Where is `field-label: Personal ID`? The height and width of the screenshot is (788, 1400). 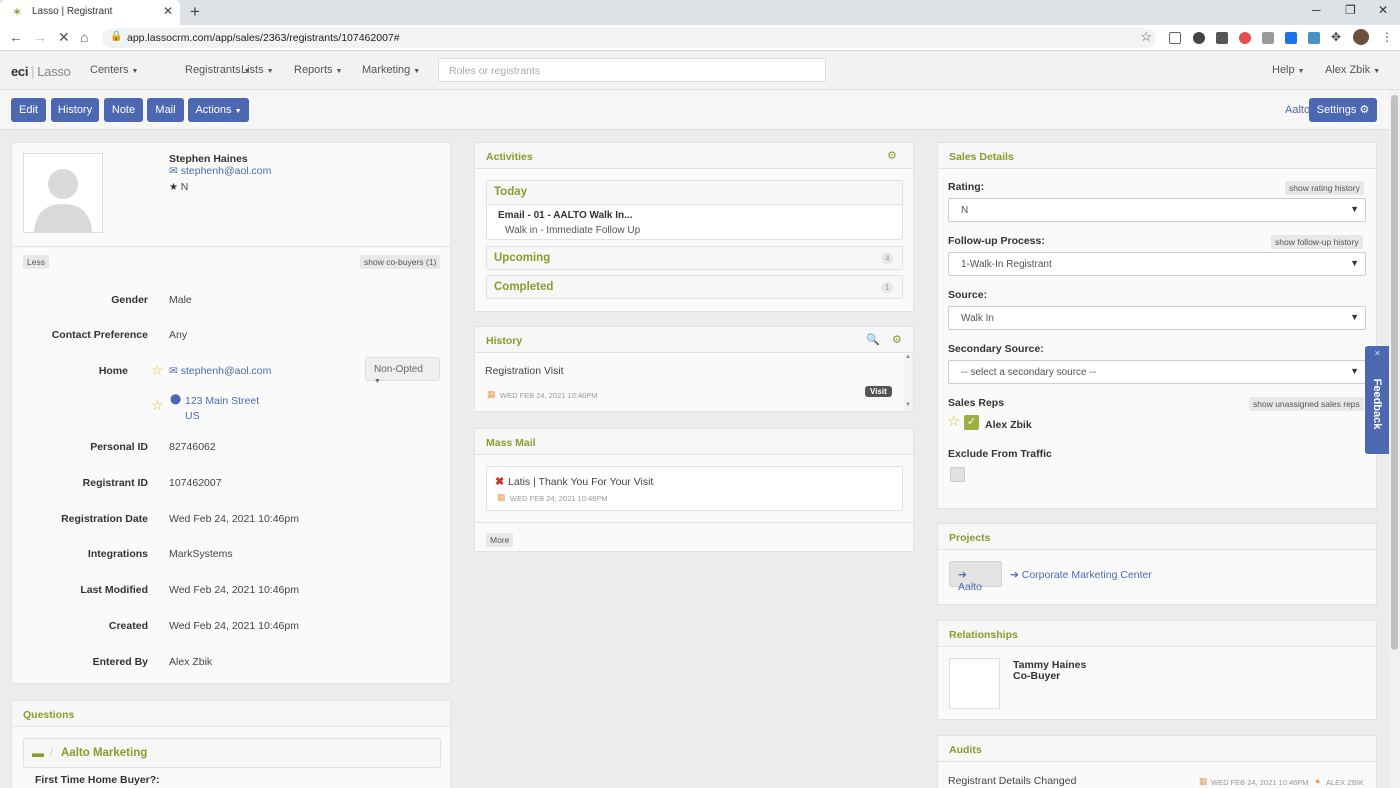 field-label: Personal ID is located at coordinates (119, 447).